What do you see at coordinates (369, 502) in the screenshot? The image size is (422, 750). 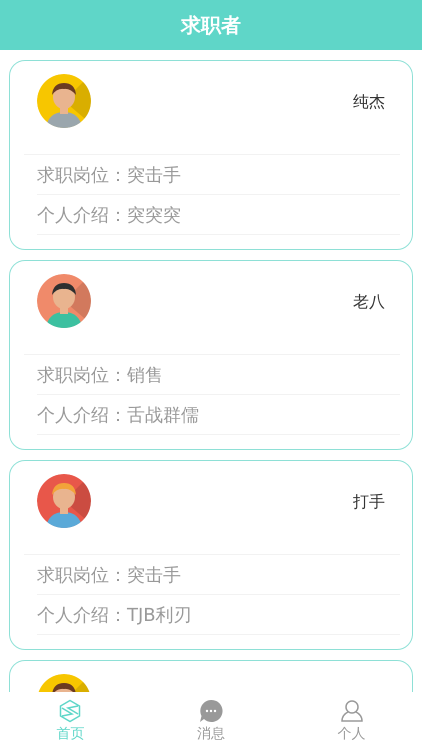 I see `candidate-name: 打手` at bounding box center [369, 502].